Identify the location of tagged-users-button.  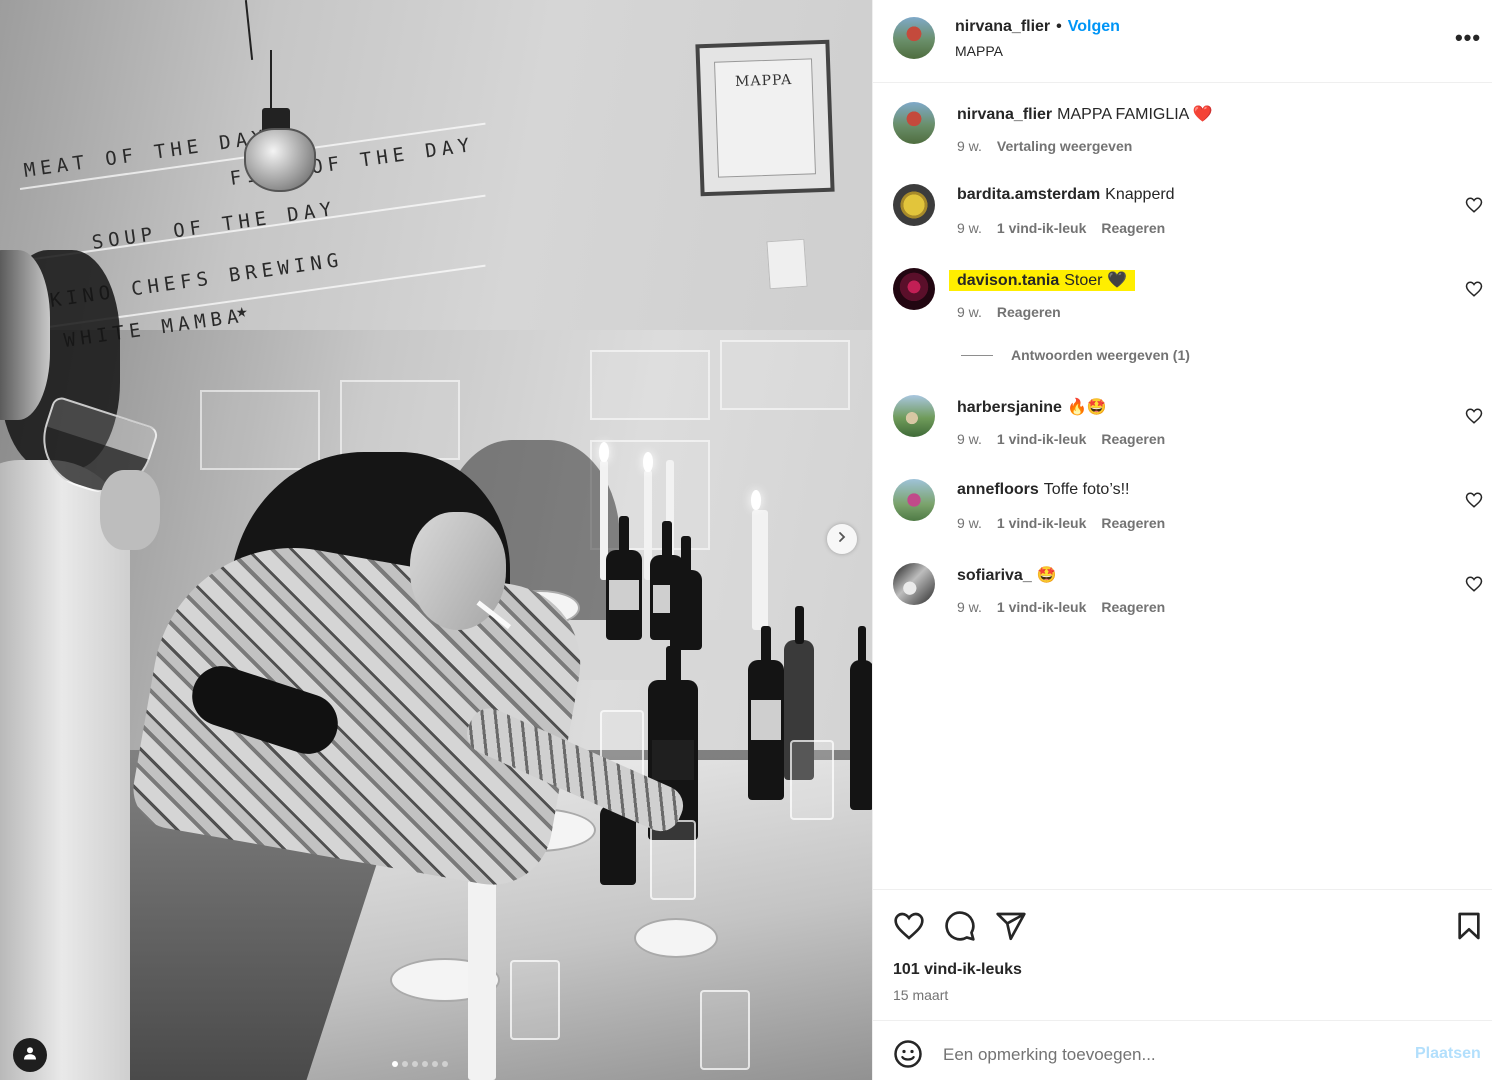
(30, 1055).